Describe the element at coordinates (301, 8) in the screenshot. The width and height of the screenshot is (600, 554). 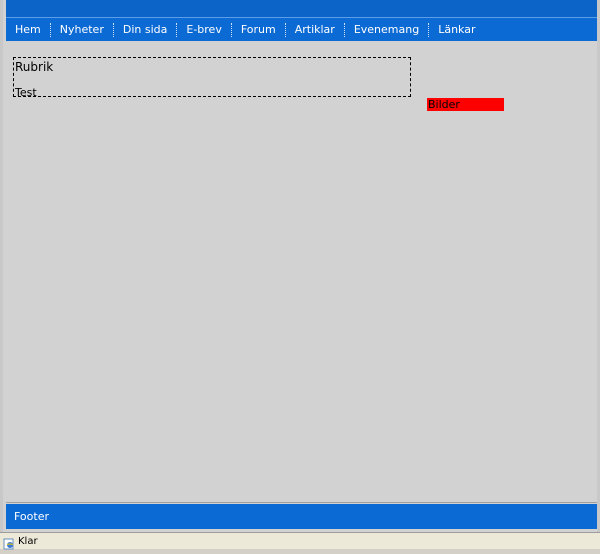
I see `header-bar` at that location.